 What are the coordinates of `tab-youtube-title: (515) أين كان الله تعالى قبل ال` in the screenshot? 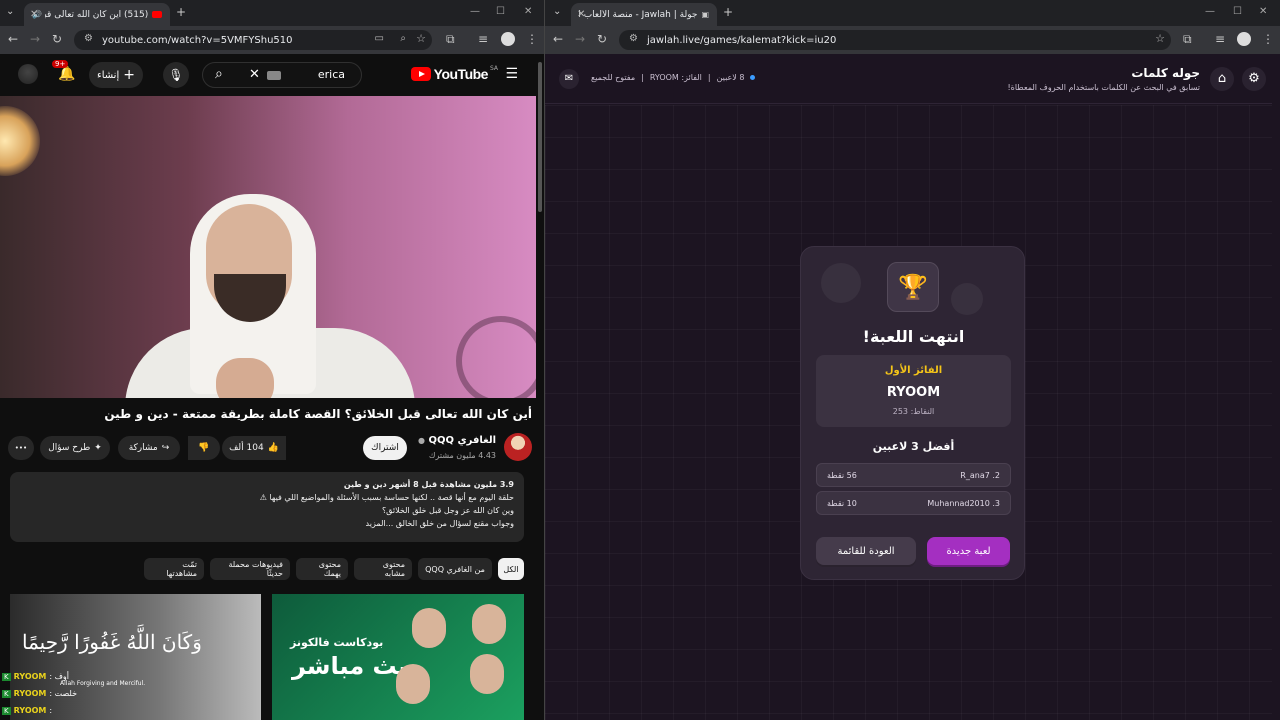 It's located at (97, 14).